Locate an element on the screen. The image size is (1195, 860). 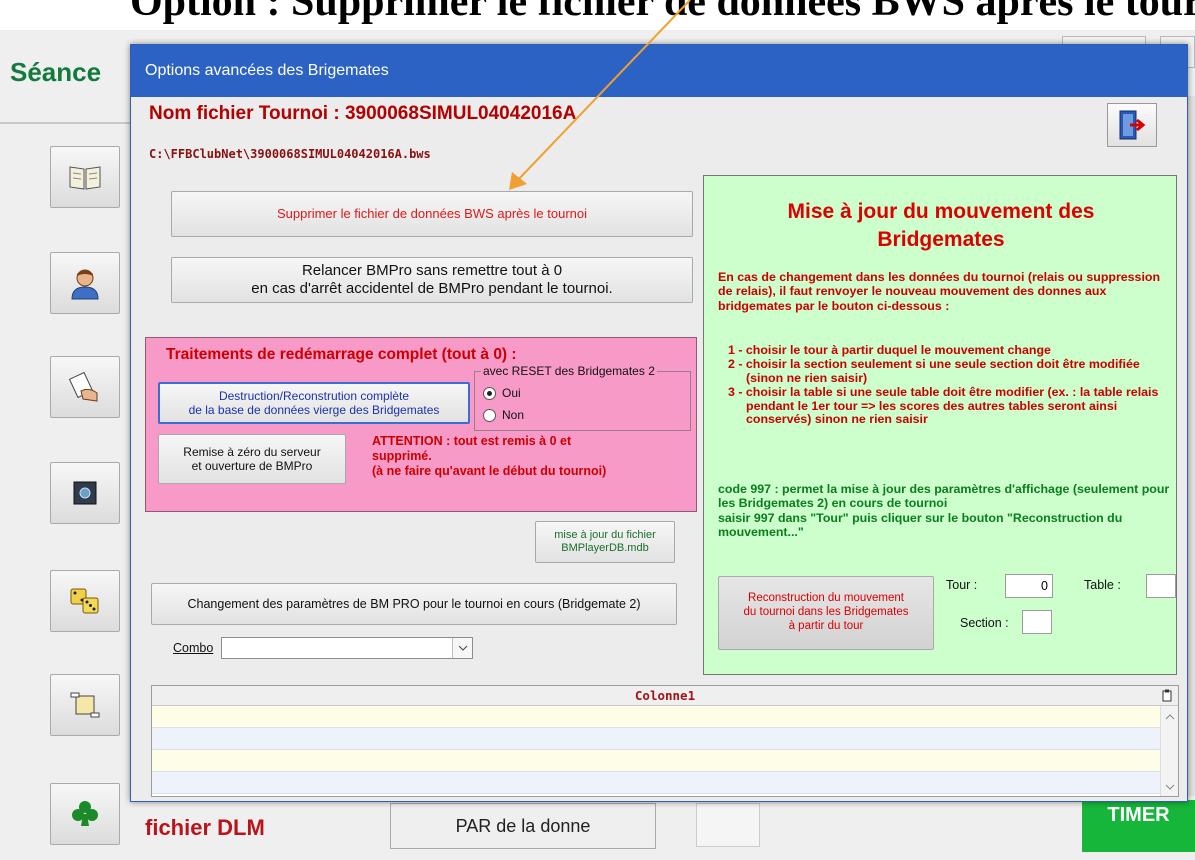
annotation-arrow is located at coordinates (600, 95).